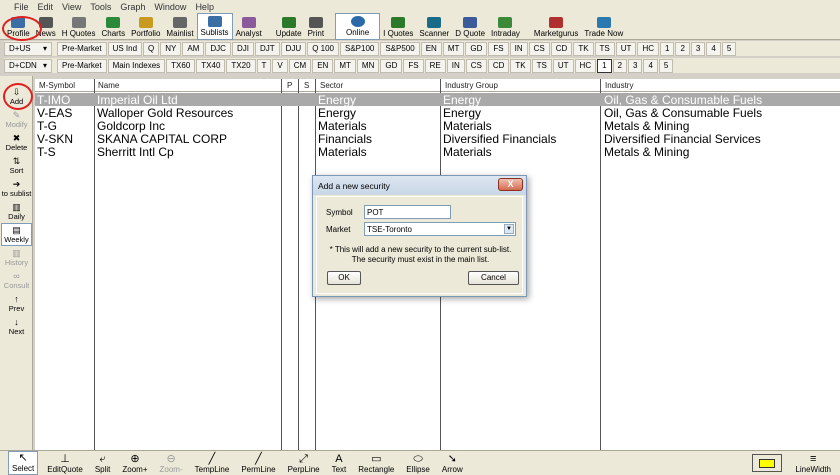 This screenshot has height=475, width=840. What do you see at coordinates (46, 7) in the screenshot?
I see `menu-edit: Edit` at bounding box center [46, 7].